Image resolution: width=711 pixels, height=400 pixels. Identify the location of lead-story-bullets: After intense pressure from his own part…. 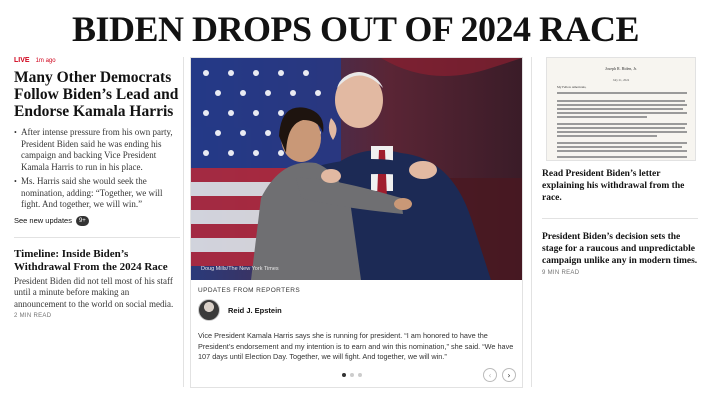
(97, 169).